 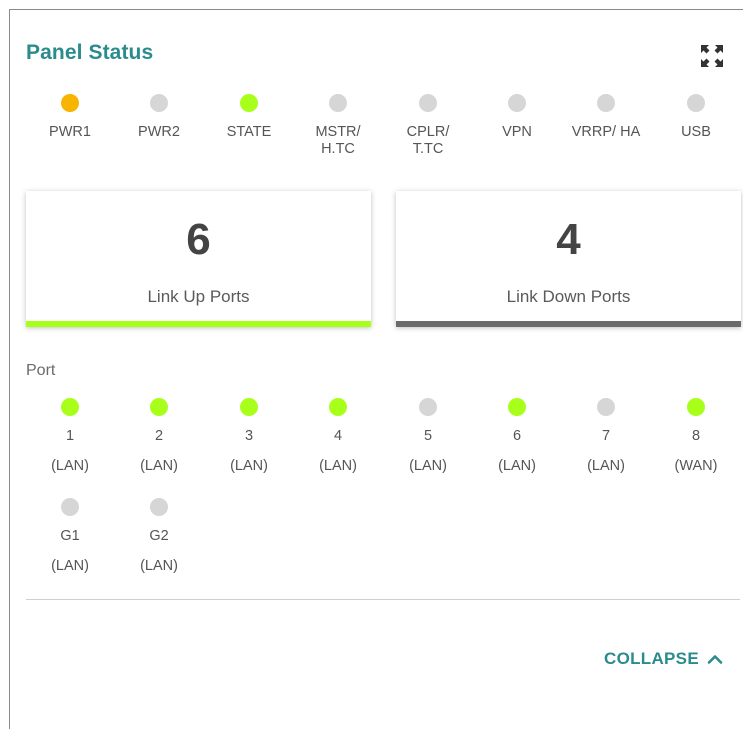 I want to click on indicator-label: MSTR/ H.TC, so click(x=338, y=140).